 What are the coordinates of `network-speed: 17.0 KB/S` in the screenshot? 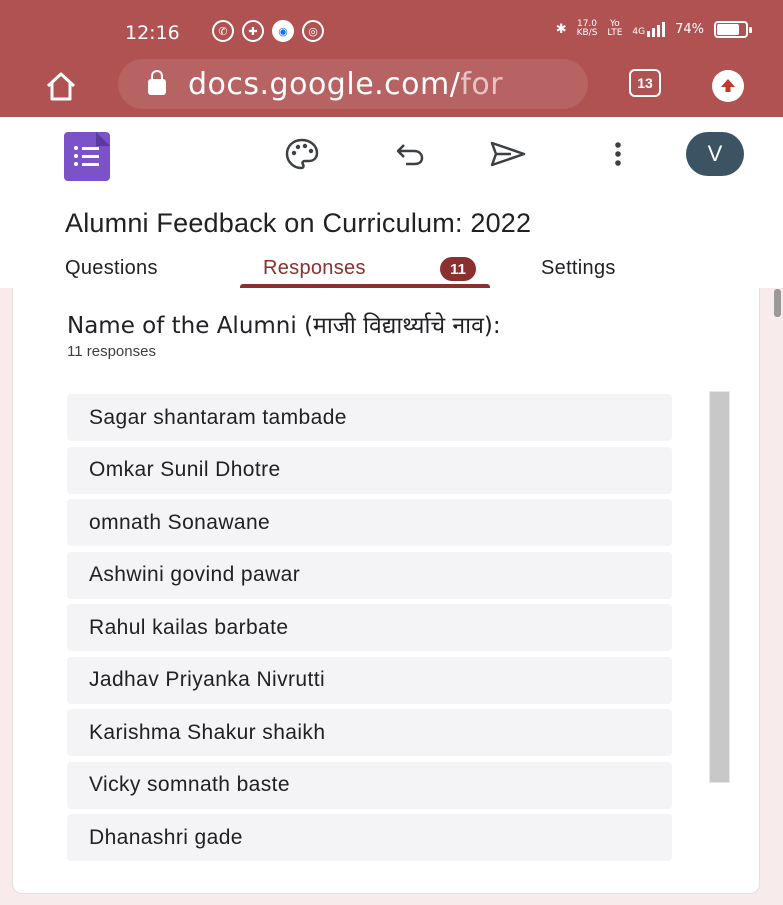 It's located at (587, 28).